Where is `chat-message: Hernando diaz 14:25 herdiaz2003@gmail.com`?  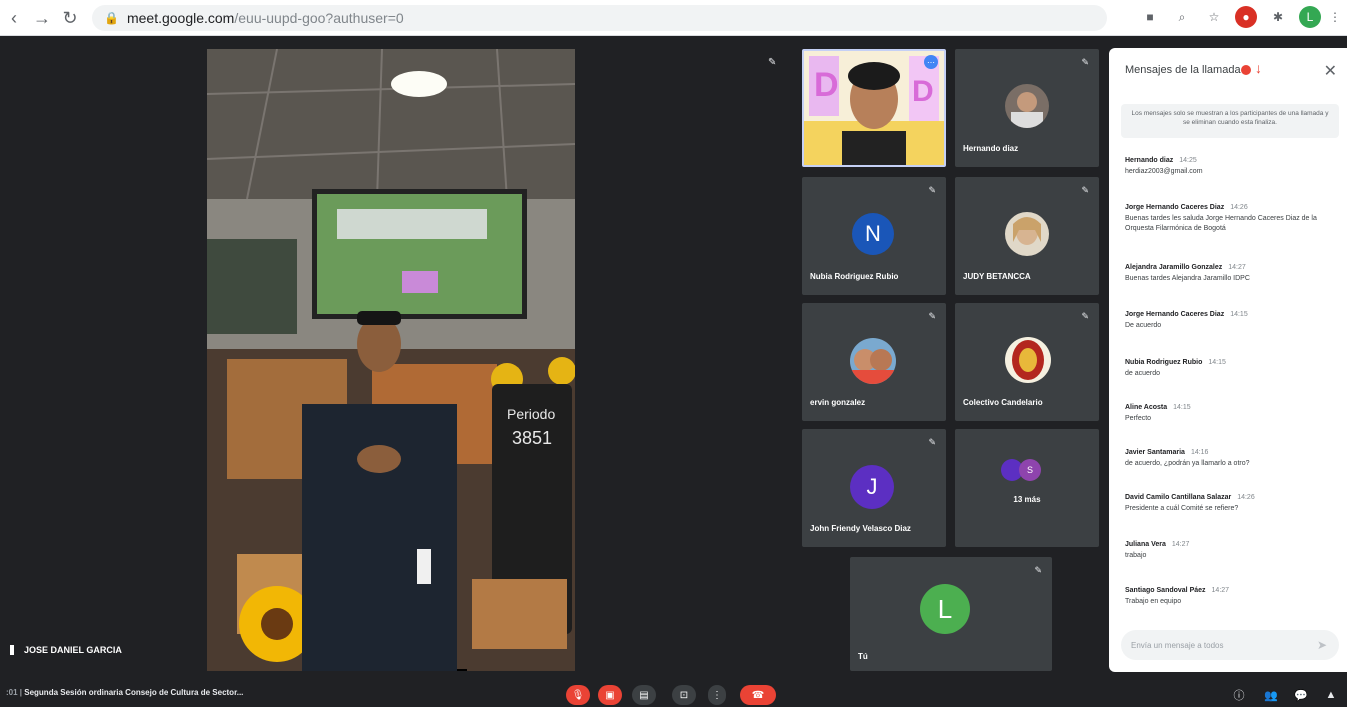
chat-message: Hernando diaz 14:25 herdiaz2003@gmail.com is located at coordinates (1164, 166).